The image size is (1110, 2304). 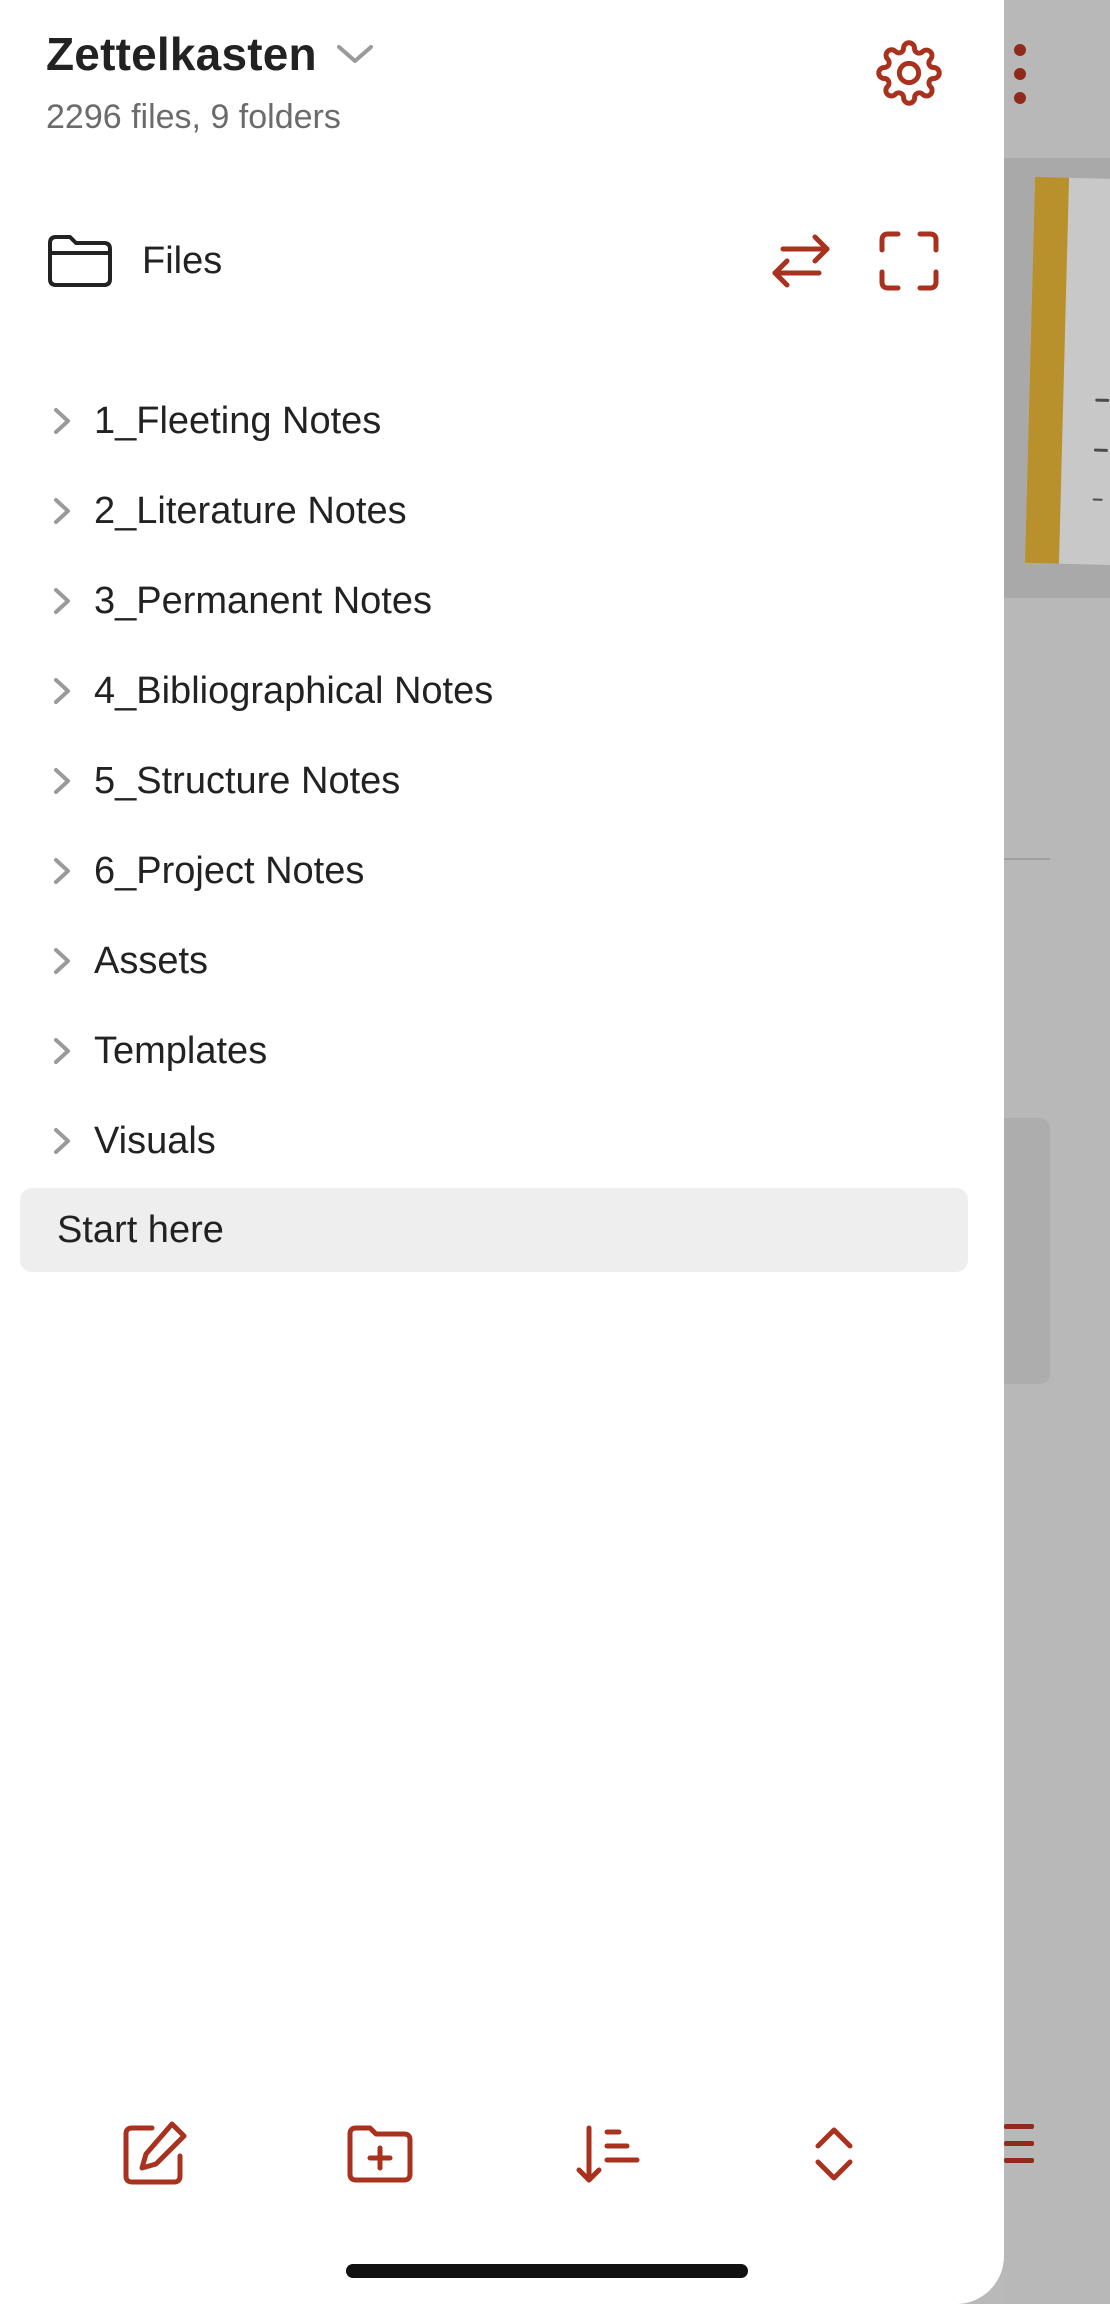 I want to click on folder-label: 2_Literature Notes, so click(x=250, y=510).